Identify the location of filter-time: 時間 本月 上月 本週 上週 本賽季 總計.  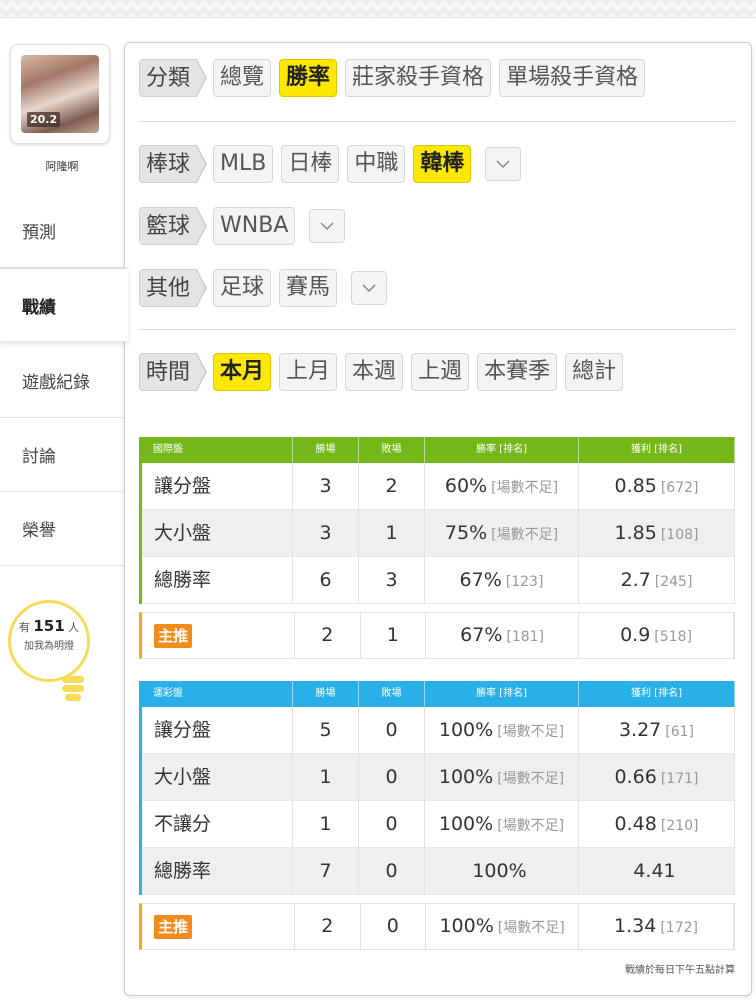
(381, 372).